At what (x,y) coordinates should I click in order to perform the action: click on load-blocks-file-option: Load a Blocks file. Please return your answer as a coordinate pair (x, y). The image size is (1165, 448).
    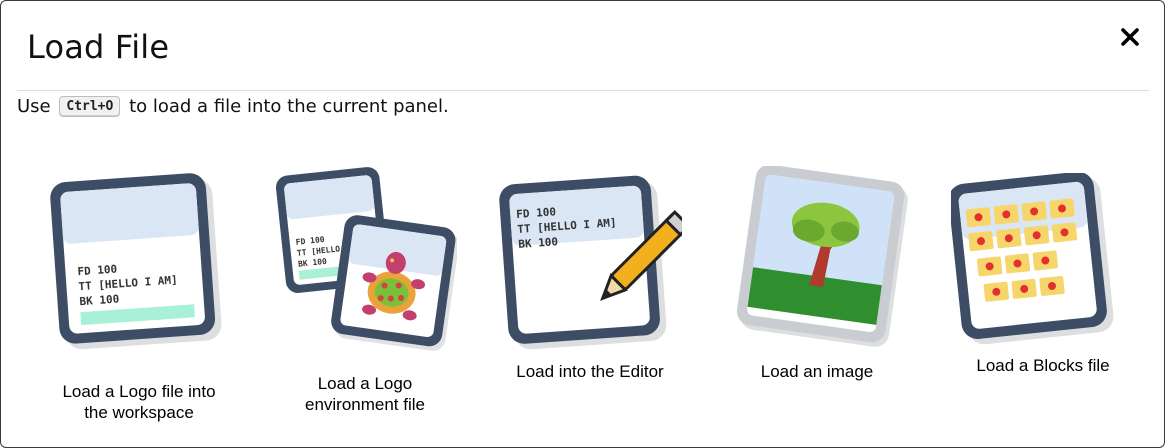
    Looking at the image, I should click on (1043, 292).